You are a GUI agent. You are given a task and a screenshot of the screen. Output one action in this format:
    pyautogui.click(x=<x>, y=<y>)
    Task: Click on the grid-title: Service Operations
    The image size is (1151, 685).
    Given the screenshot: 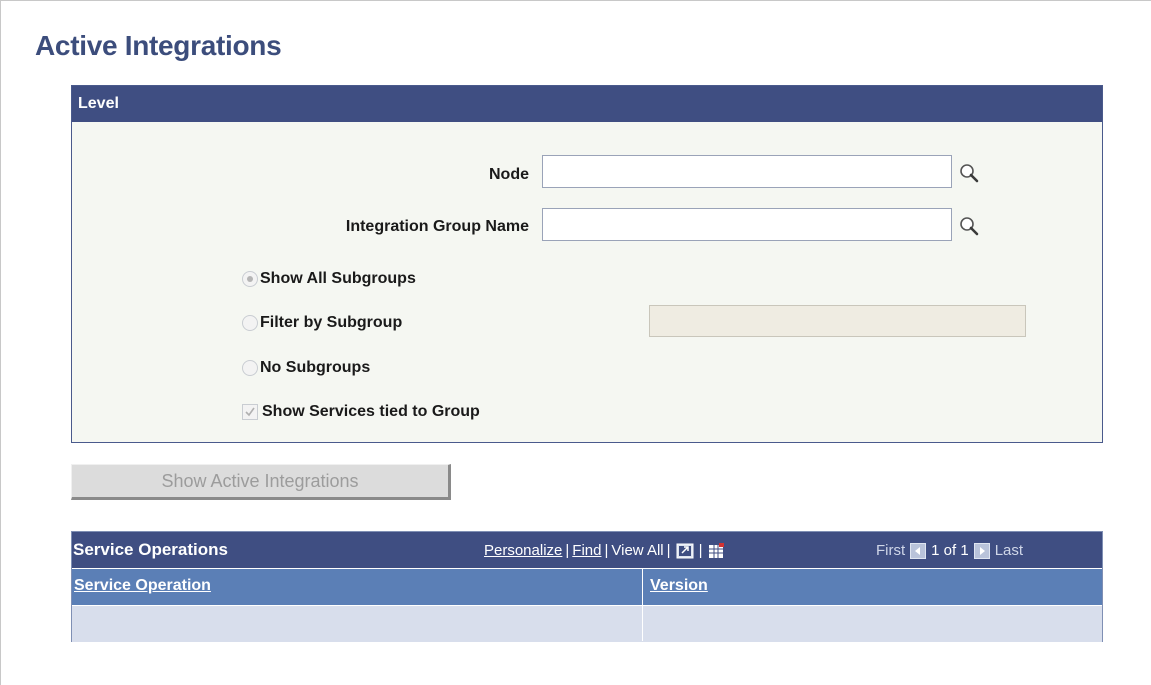 What is the action you would take?
    pyautogui.click(x=150, y=549)
    